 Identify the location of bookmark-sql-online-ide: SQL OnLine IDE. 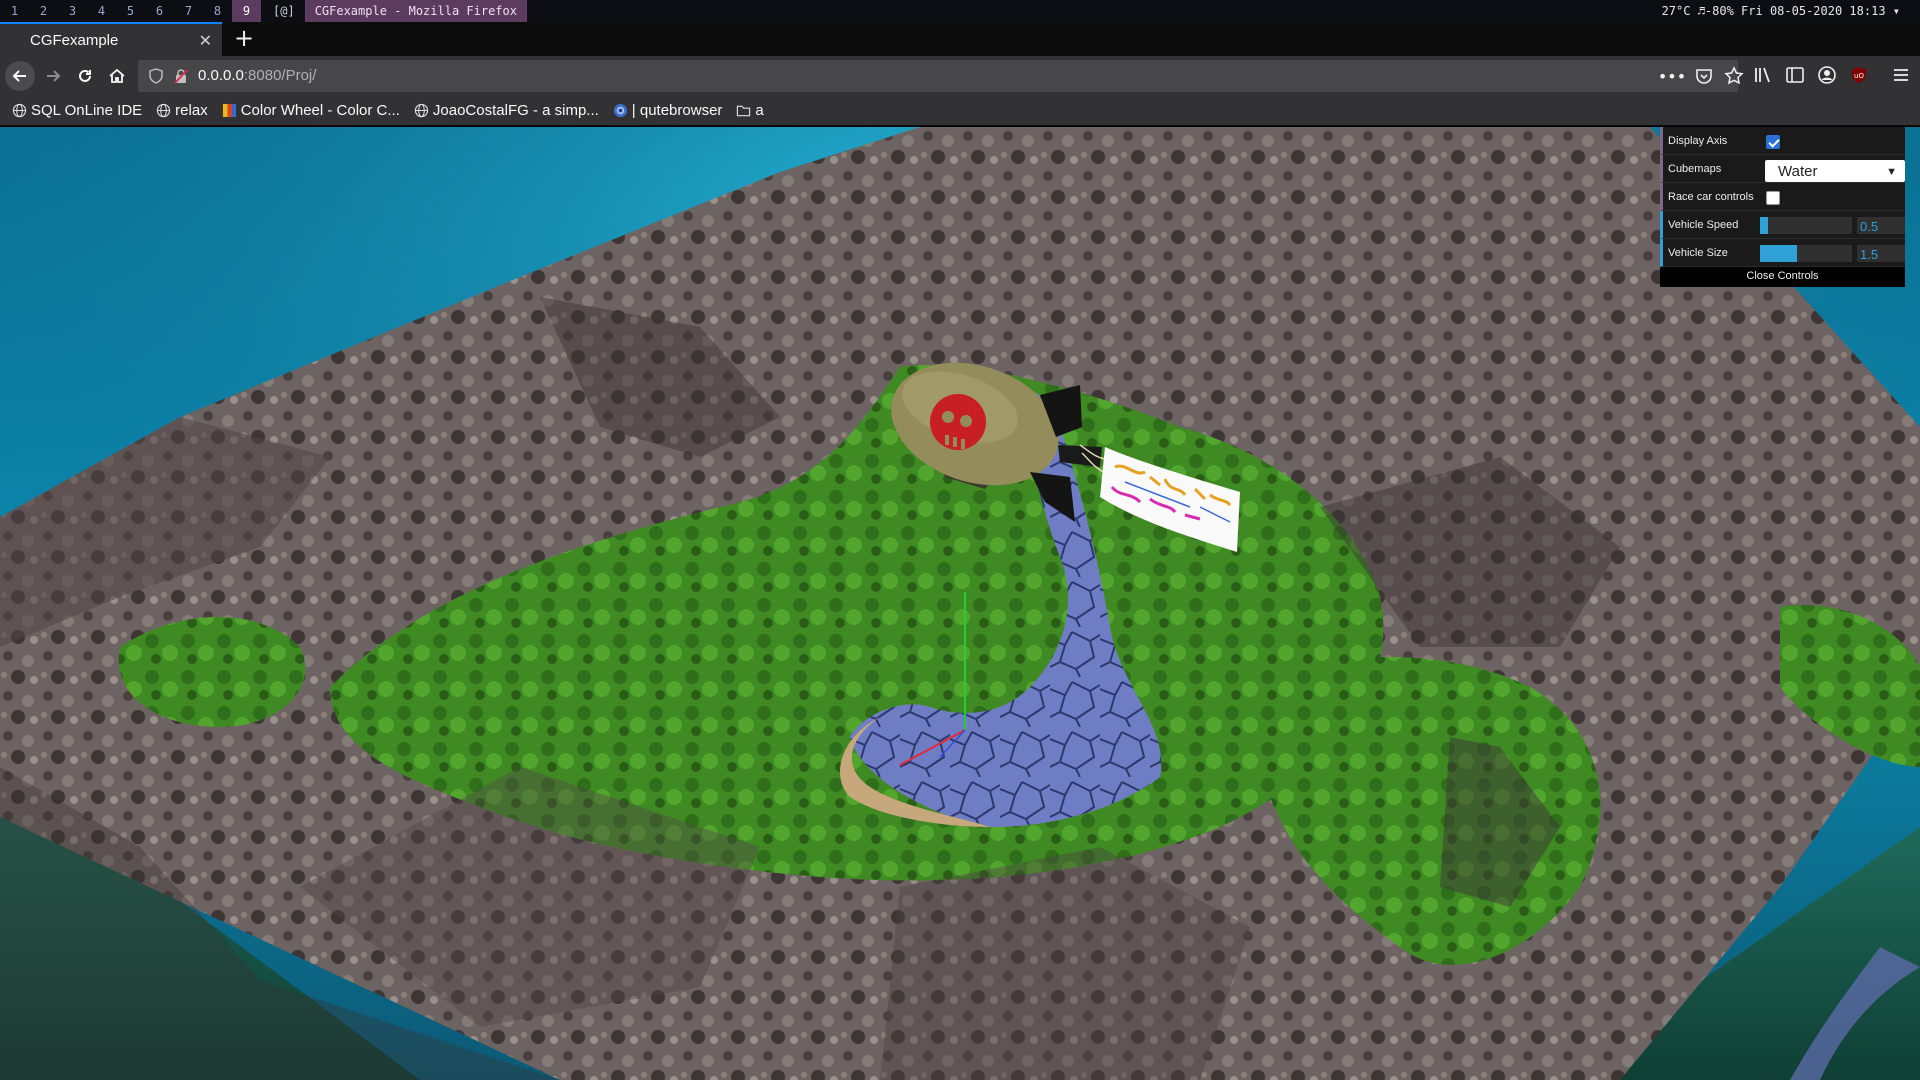
(77, 110).